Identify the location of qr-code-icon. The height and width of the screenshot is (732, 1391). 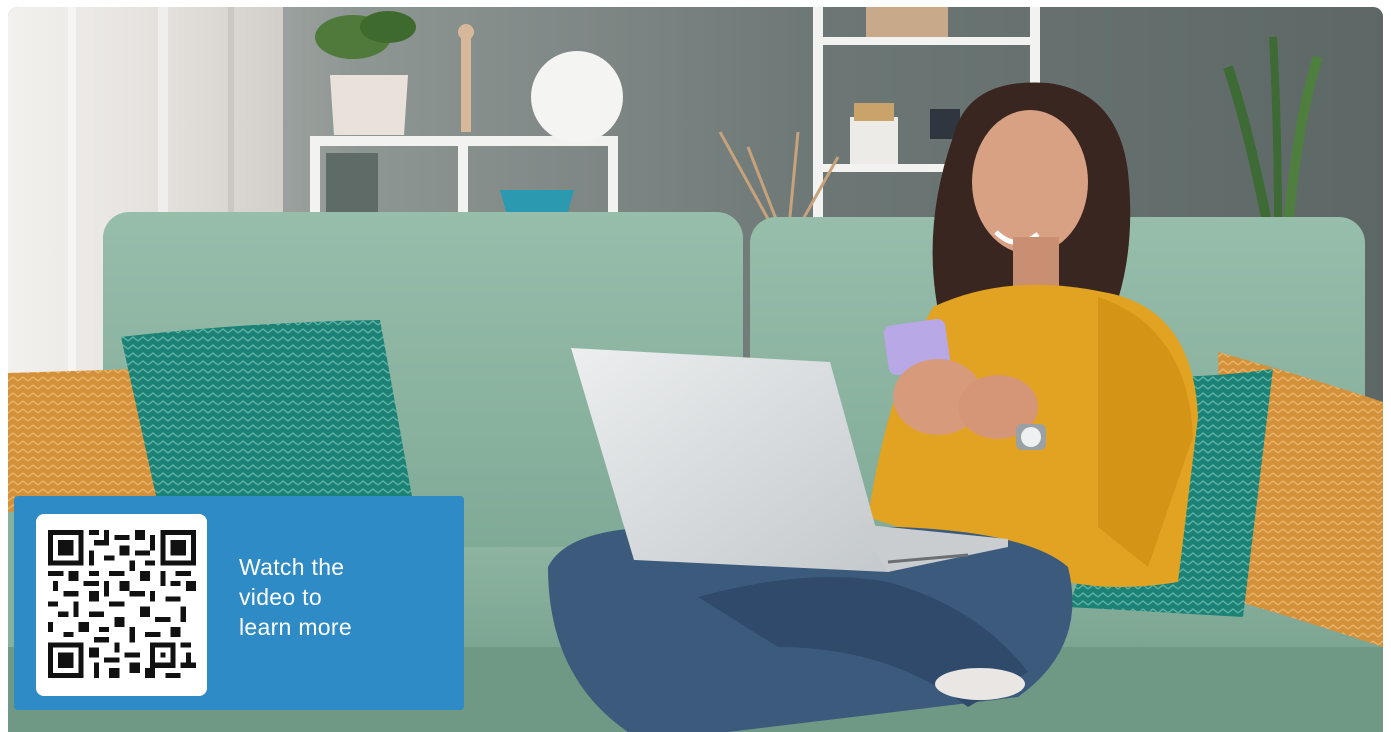
(122, 604).